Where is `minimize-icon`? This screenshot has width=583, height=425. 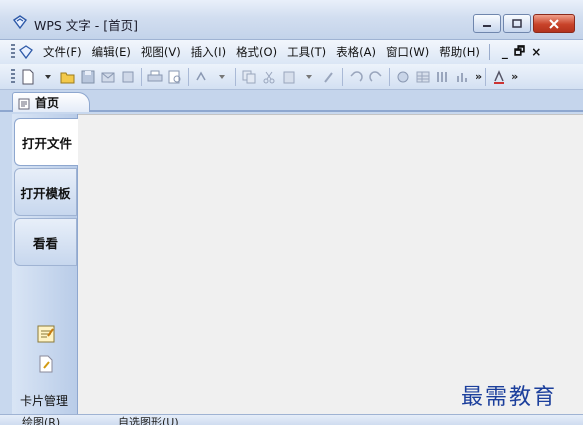
minimize-icon is located at coordinates (487, 25).